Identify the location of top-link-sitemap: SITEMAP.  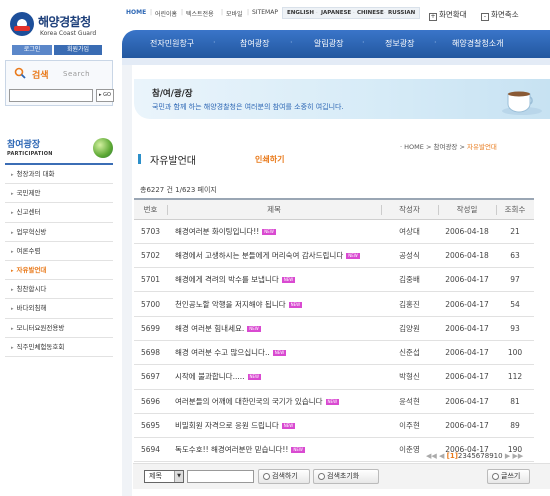
(265, 12).